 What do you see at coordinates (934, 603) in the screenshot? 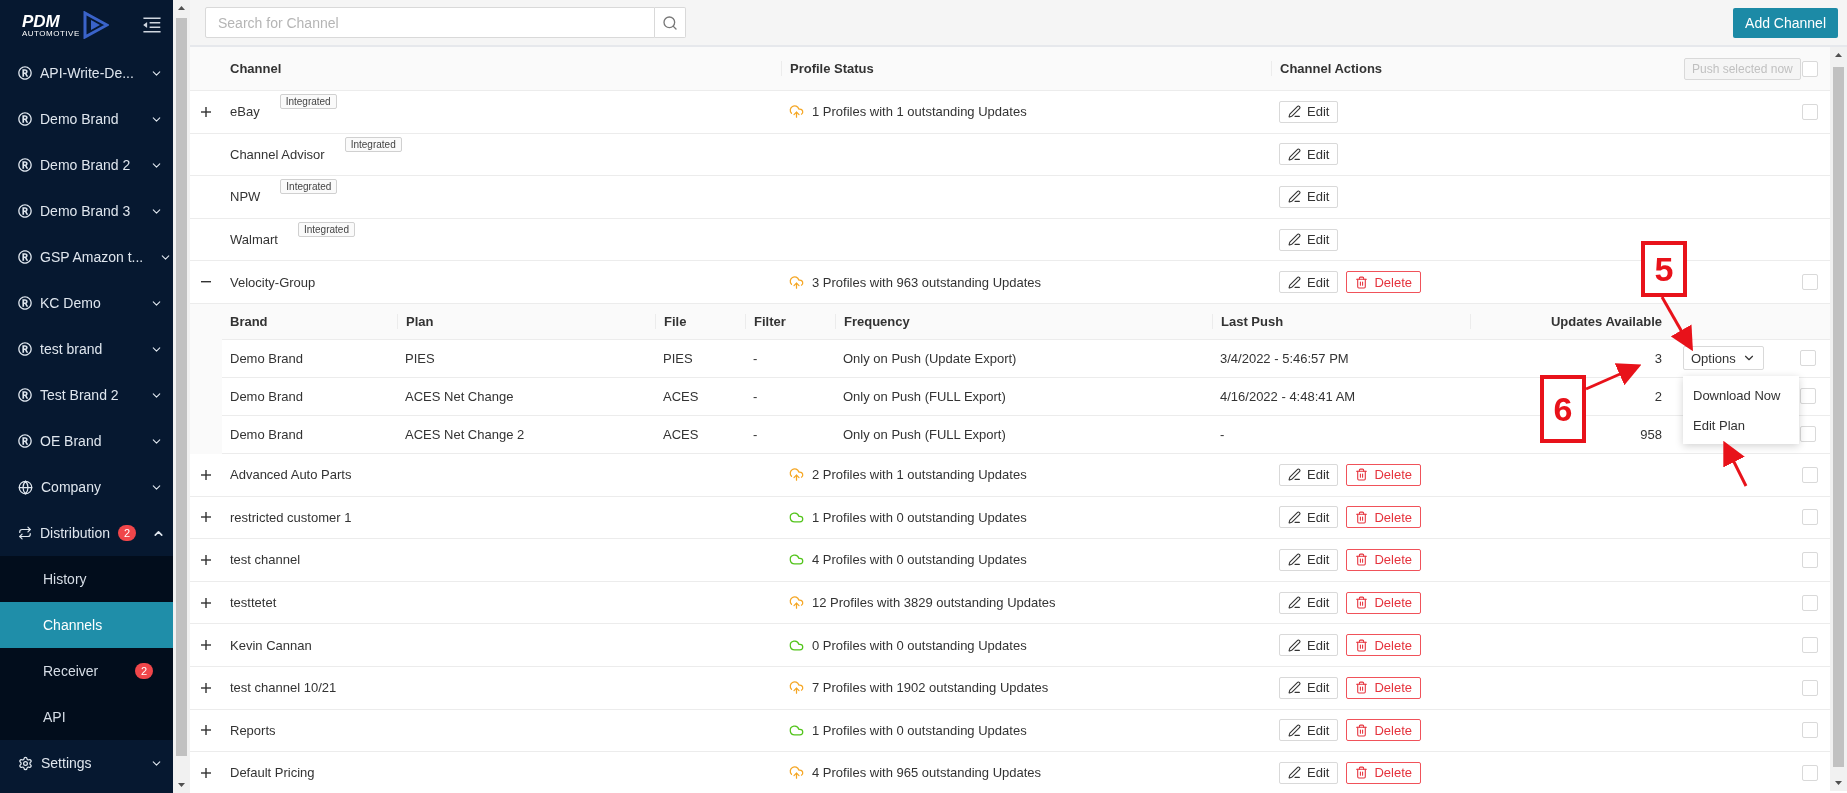
I see `profile-status: 12 Profiles with 3829 outstanding Updates` at bounding box center [934, 603].